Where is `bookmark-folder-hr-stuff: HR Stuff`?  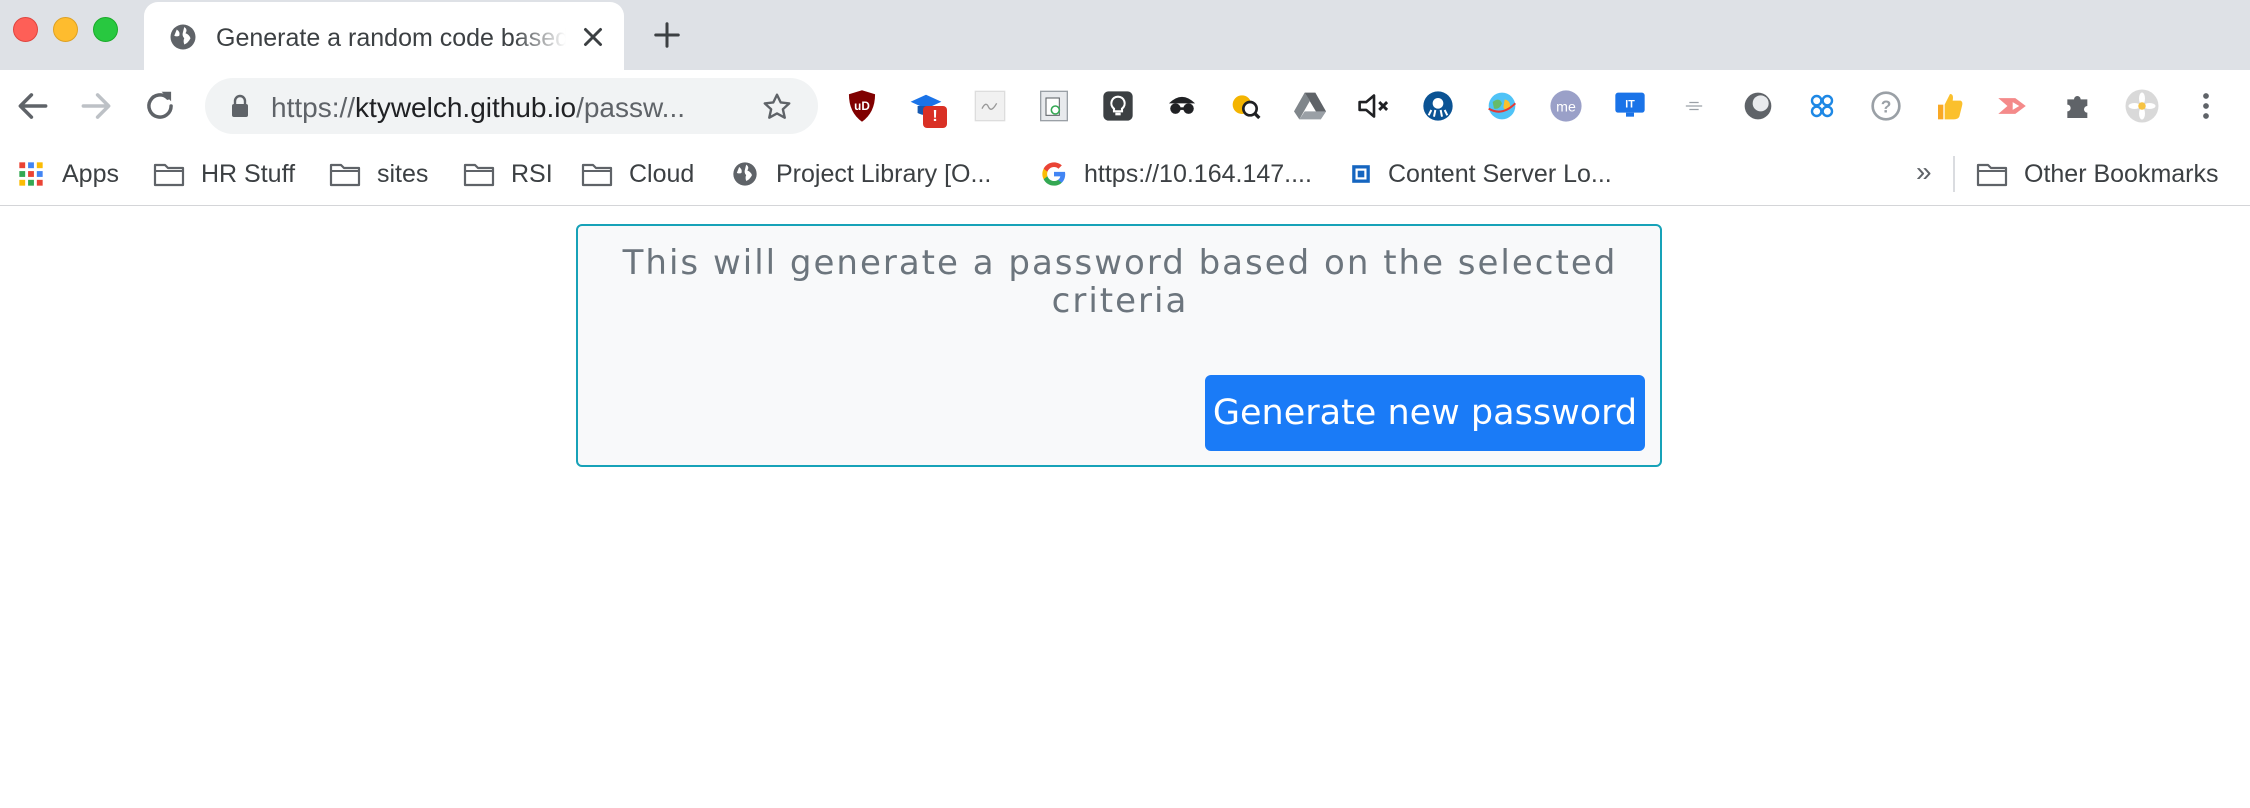 bookmark-folder-hr-stuff: HR Stuff is located at coordinates (224, 174).